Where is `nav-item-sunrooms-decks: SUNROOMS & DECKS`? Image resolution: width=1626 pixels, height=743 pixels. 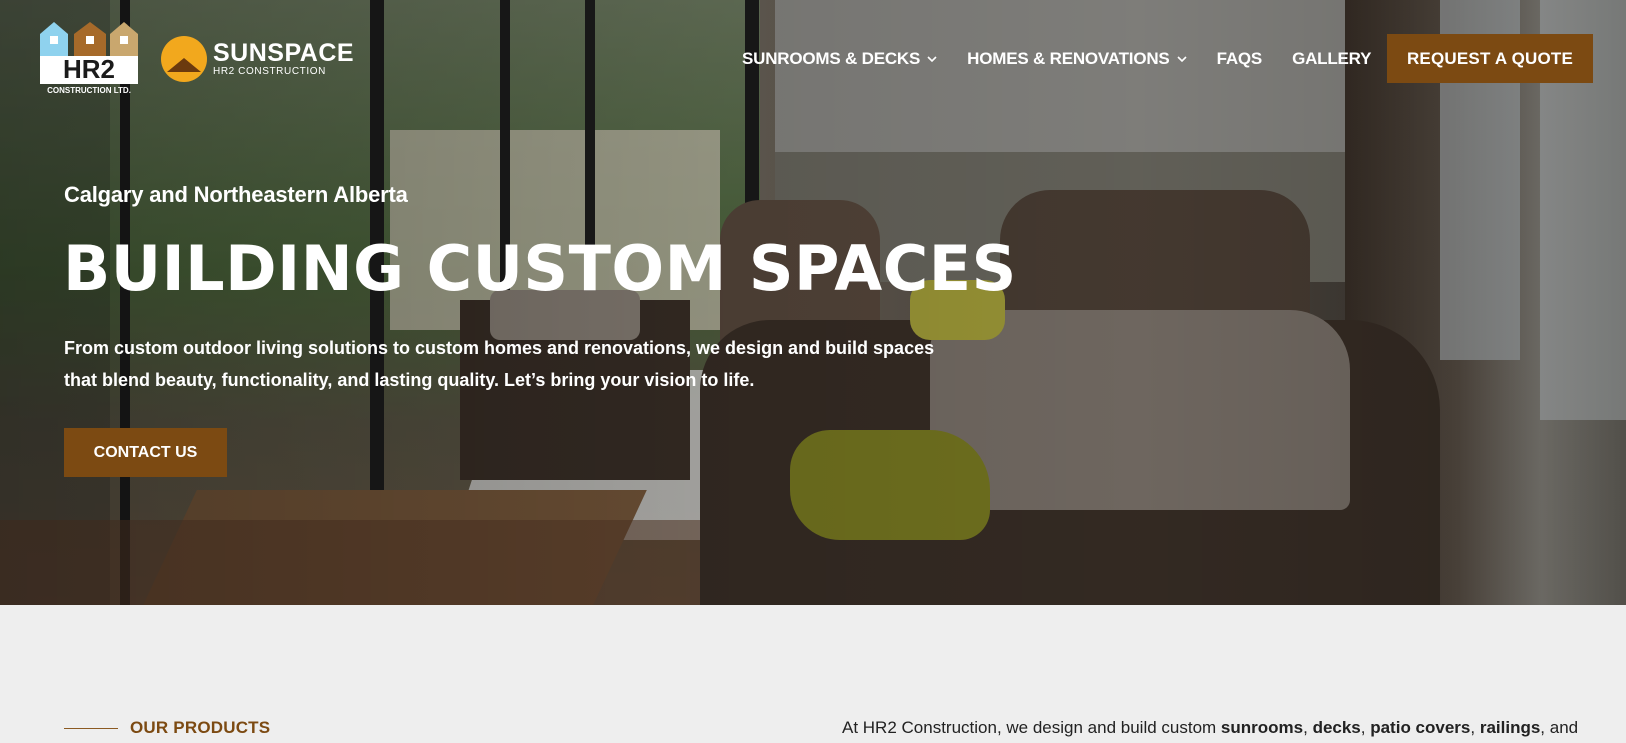 nav-item-sunrooms-decks: SUNROOMS & DECKS is located at coordinates (839, 59).